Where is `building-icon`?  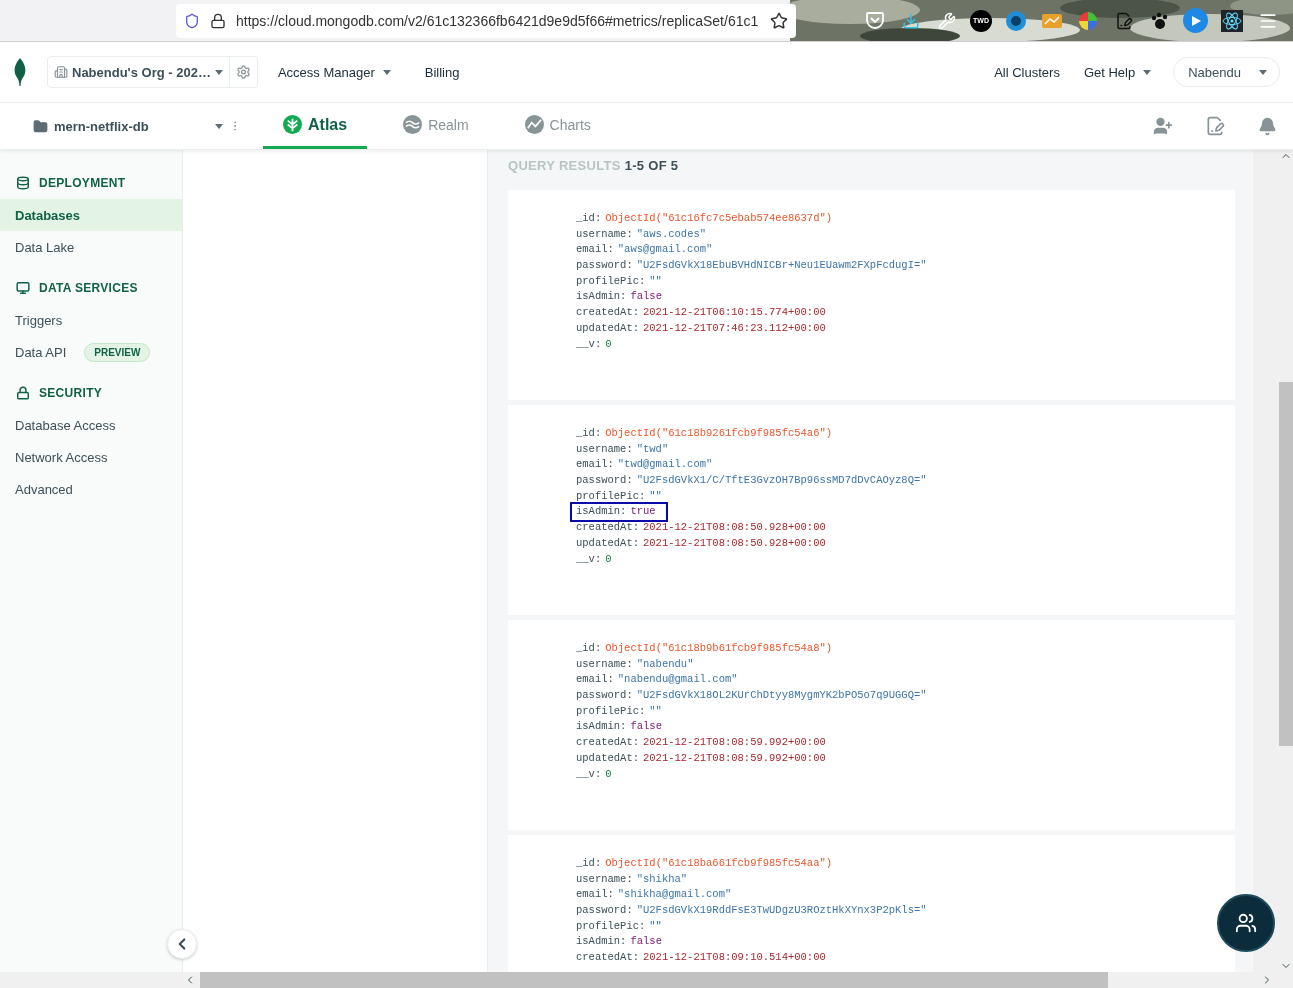 building-icon is located at coordinates (61, 72).